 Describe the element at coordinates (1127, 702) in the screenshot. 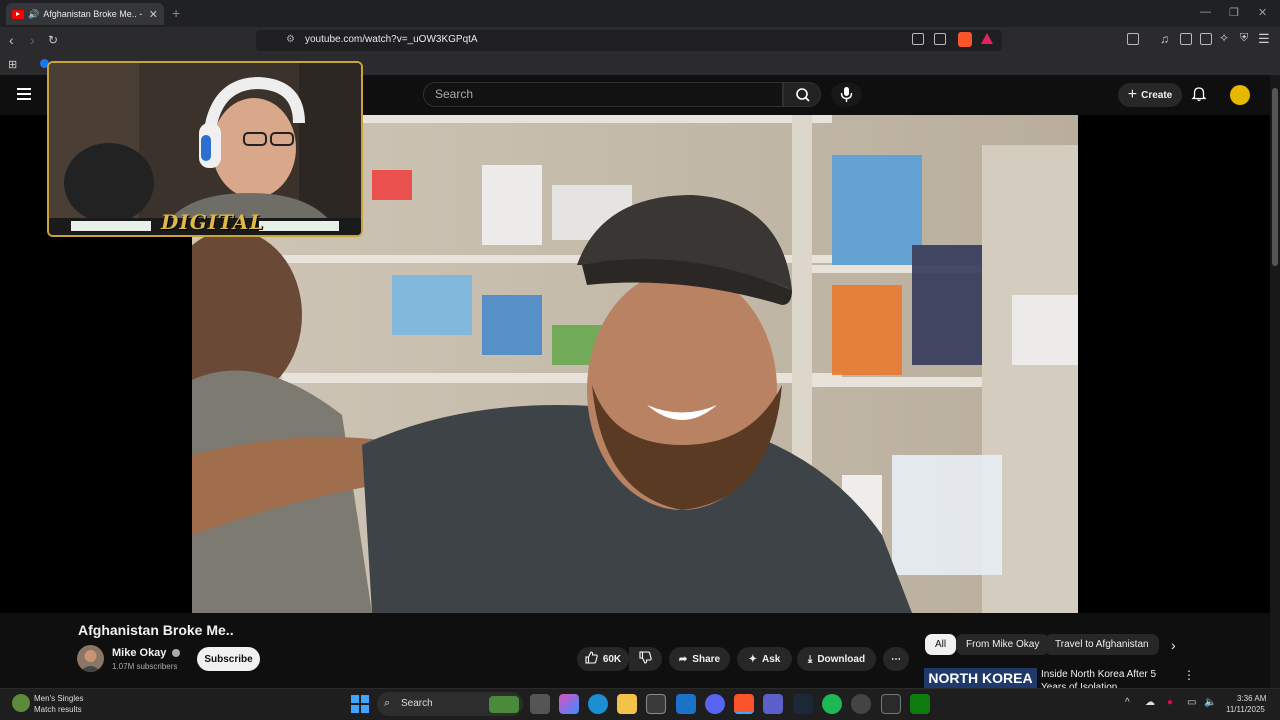

I see `tray-chevron-icon: ^` at that location.